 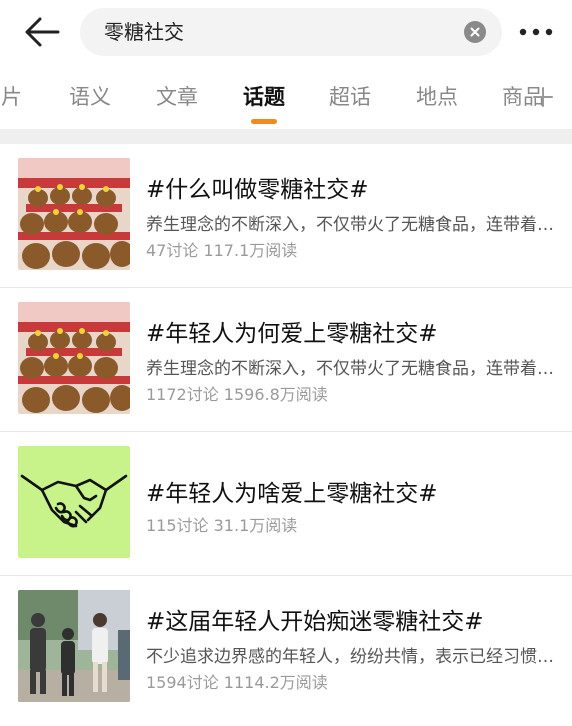 What do you see at coordinates (437, 97) in the screenshot?
I see `tab-places: 地点` at bounding box center [437, 97].